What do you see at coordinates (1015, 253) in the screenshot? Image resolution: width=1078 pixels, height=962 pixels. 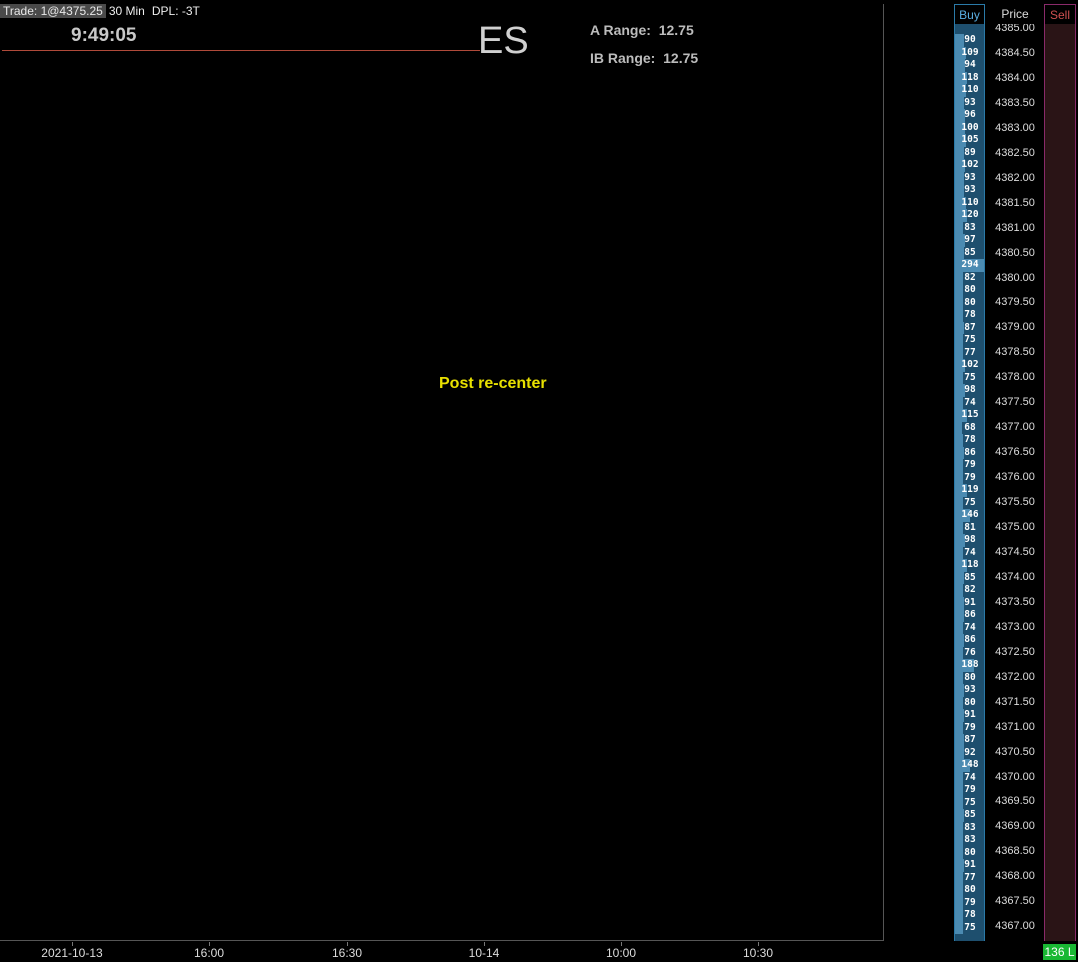 I see `price-level: 4380.50` at bounding box center [1015, 253].